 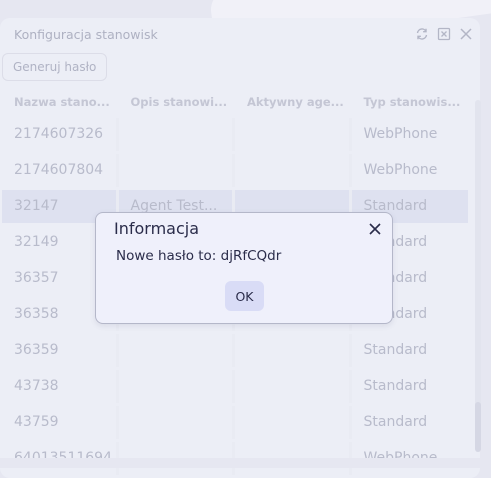 I want to click on scrollbar-track, so click(x=478, y=275).